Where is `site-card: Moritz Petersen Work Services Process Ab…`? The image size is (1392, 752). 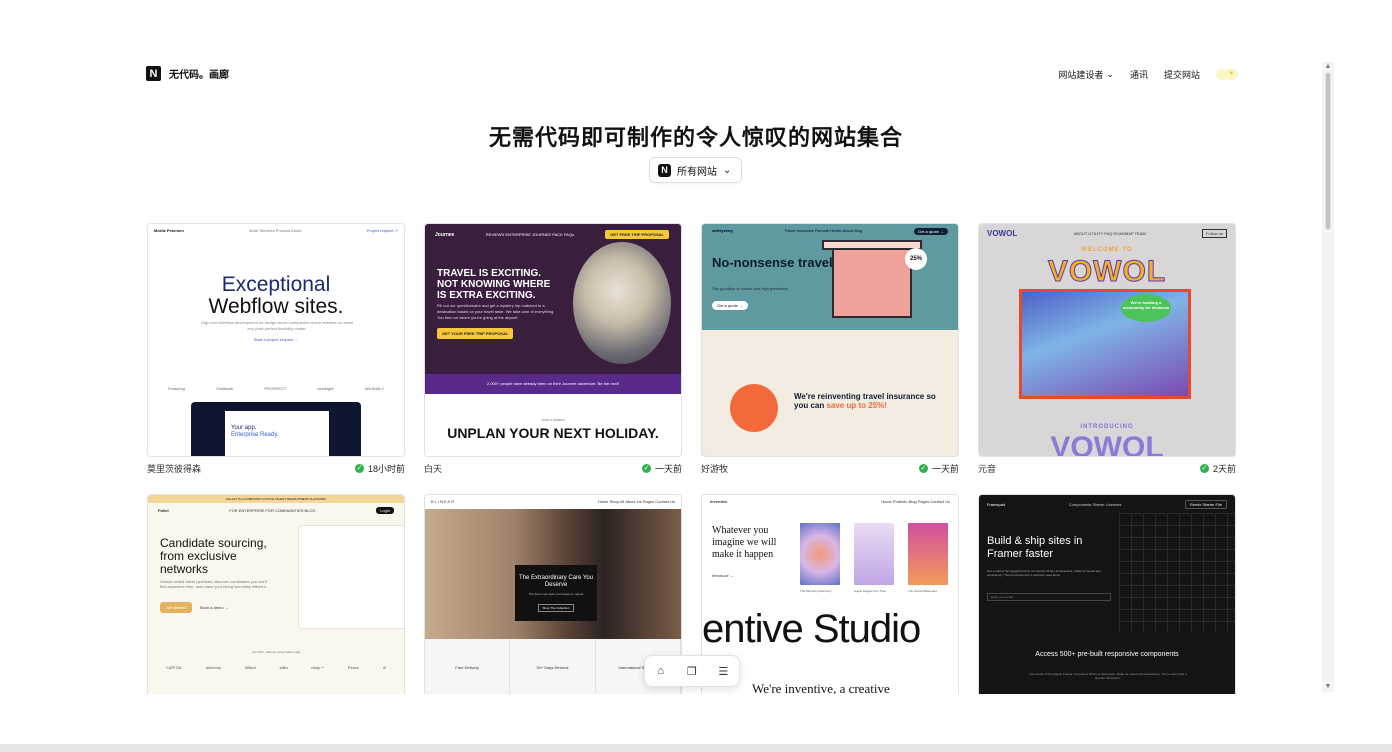 site-card: Moritz Petersen Work Services Process Ab… is located at coordinates (276, 349).